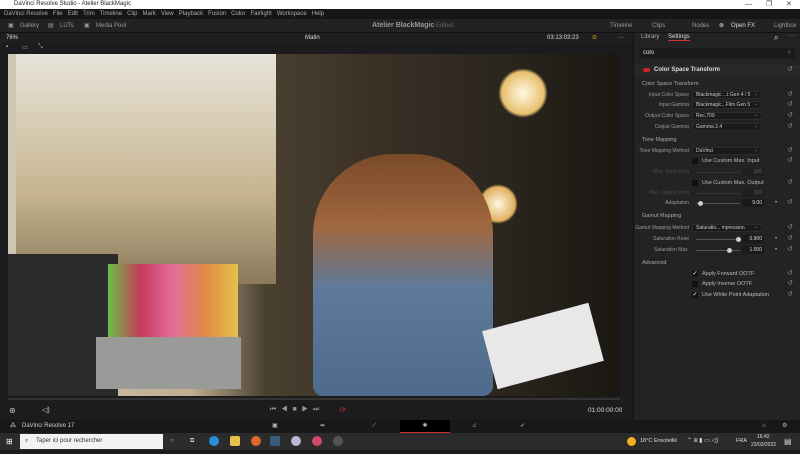 The width and height of the screenshot is (800, 454). I want to click on color-page-icon: ✺, so click(425, 426).